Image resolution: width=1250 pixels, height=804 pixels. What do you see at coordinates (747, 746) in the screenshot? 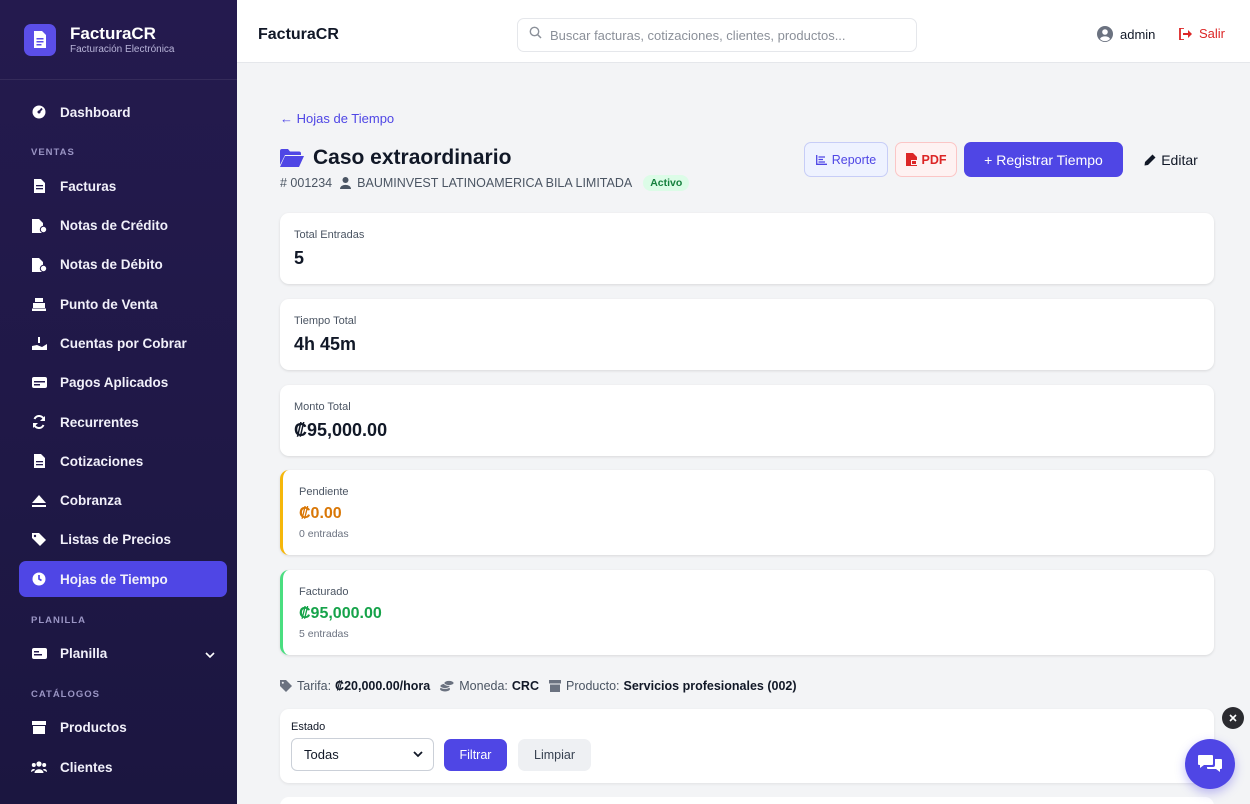
I see `filter-panel: Estado Todas Filtrar Limpiar` at bounding box center [747, 746].